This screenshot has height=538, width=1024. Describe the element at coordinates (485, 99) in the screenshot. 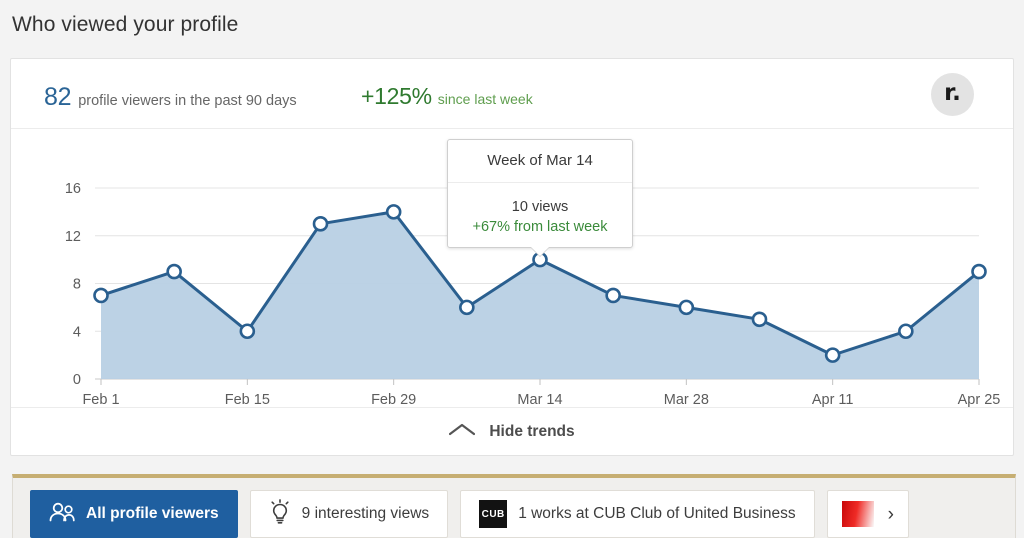

I see `delta-label: since last week` at that location.